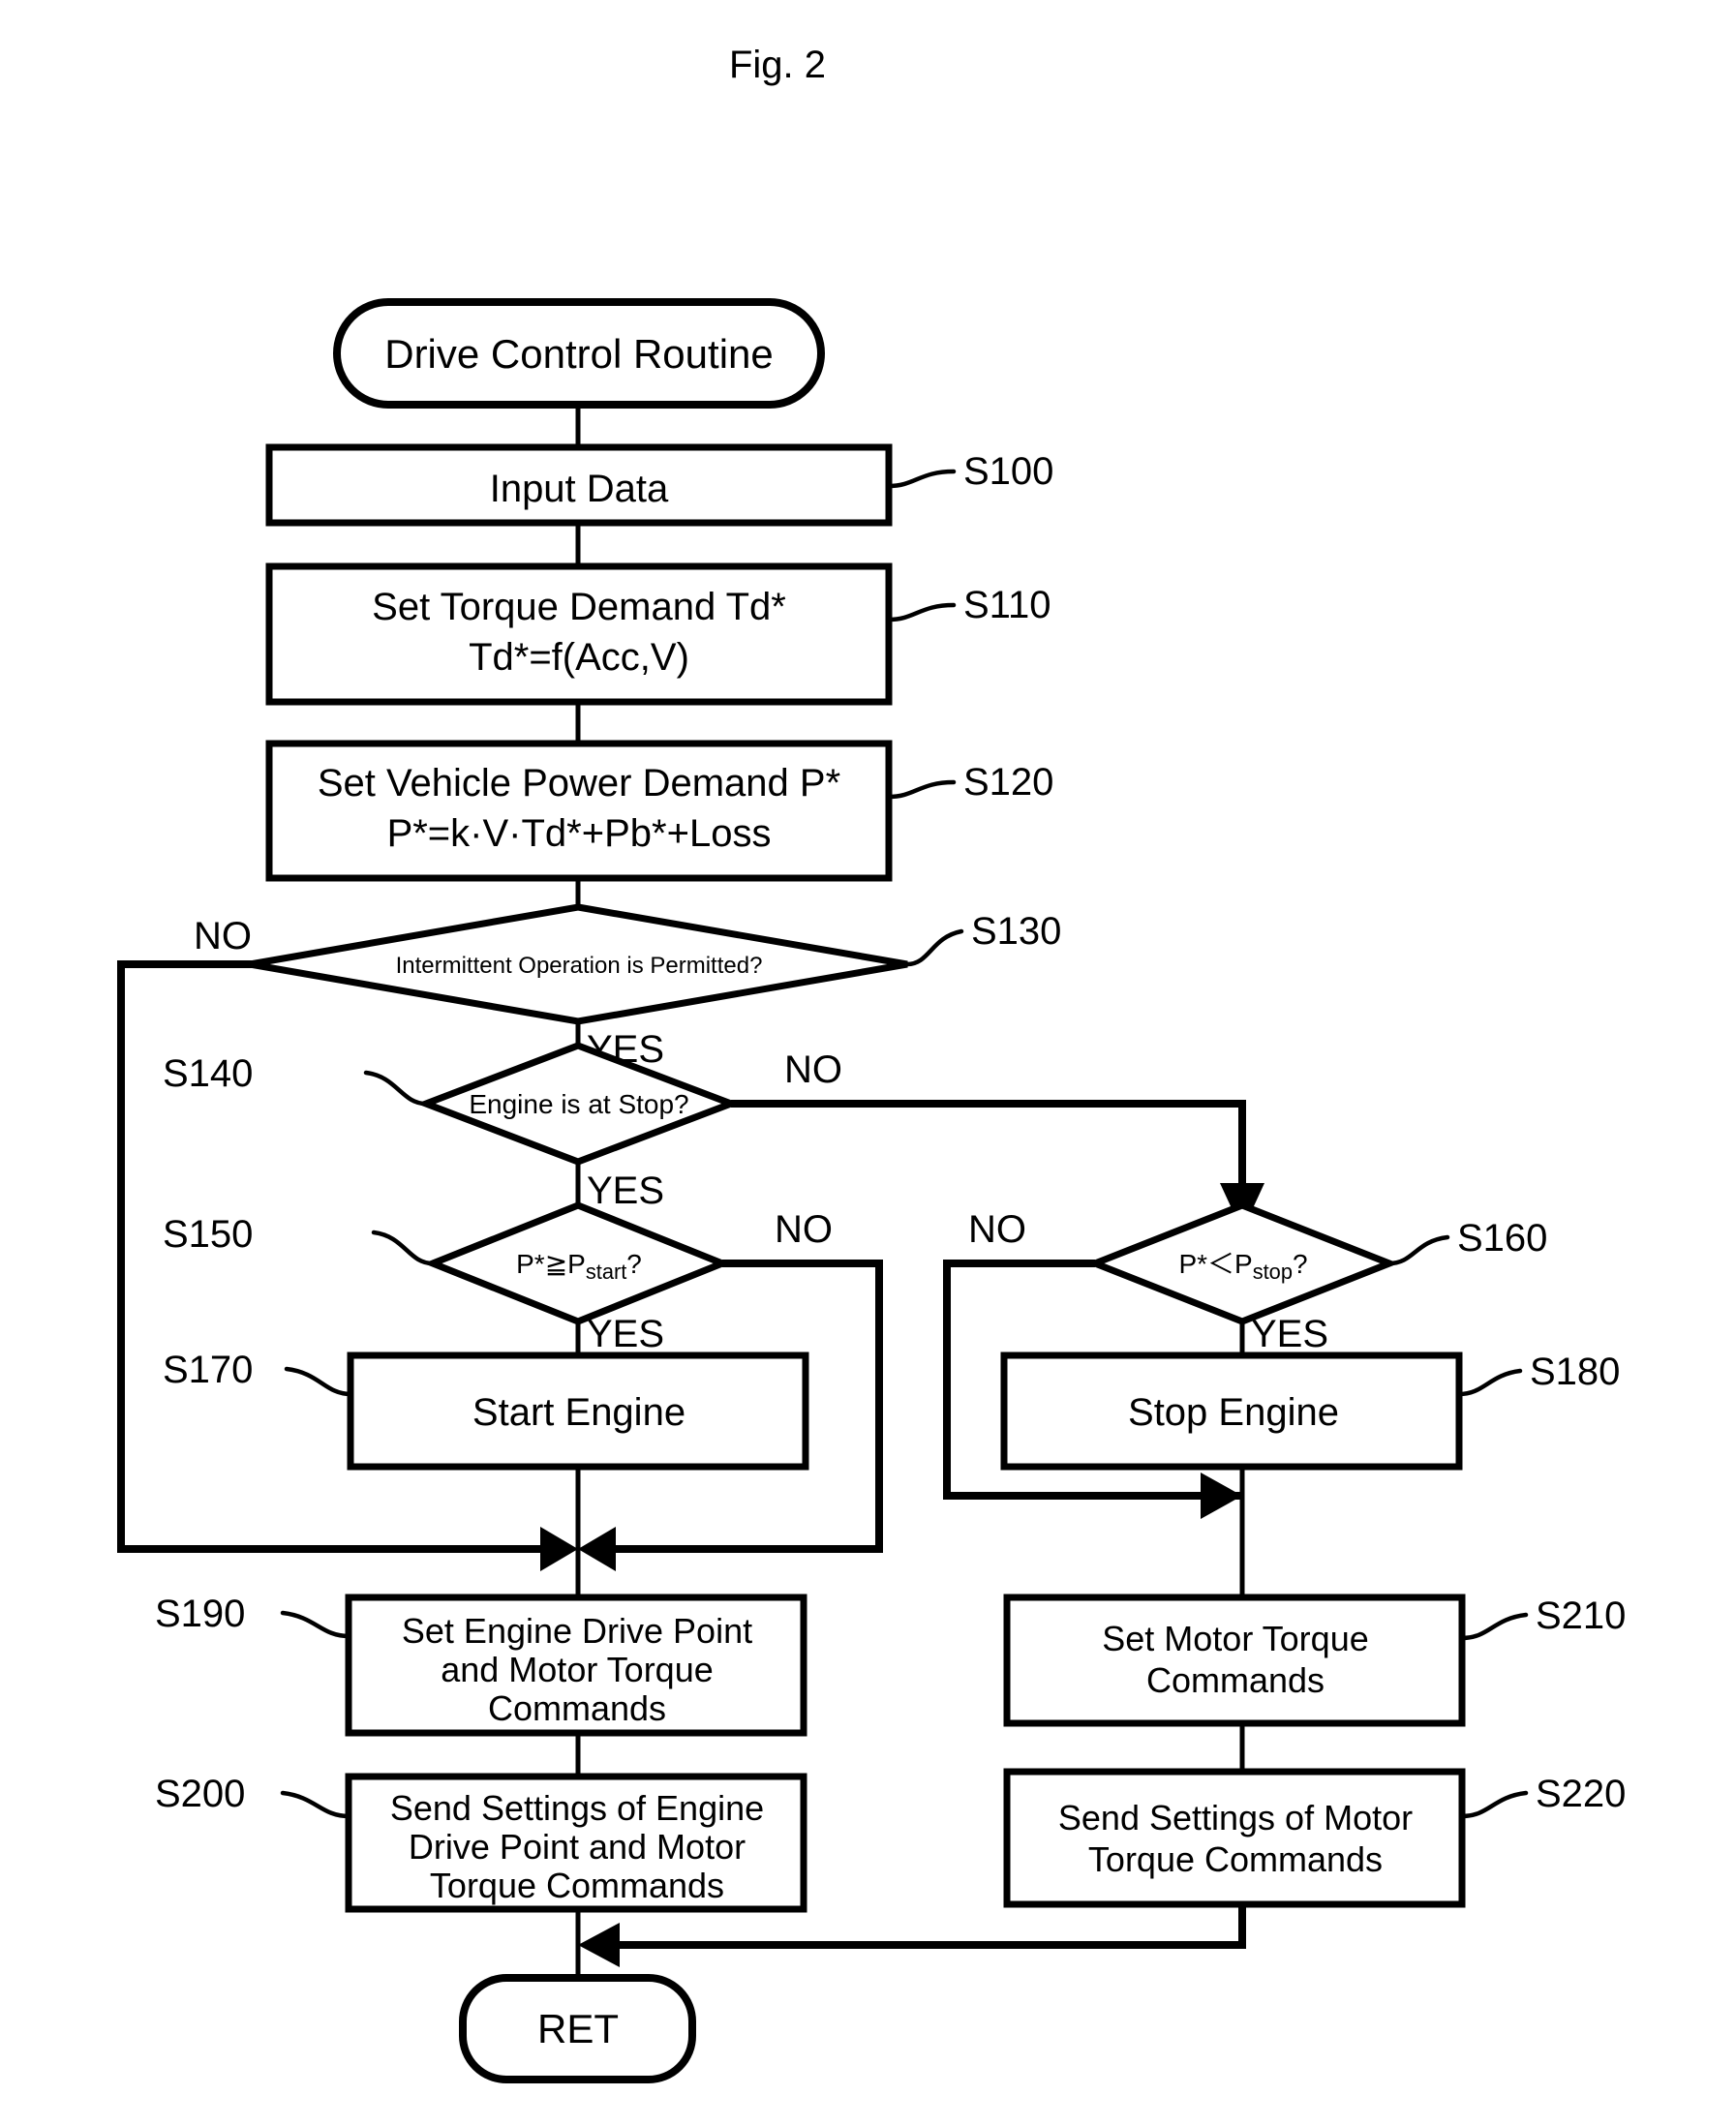 This screenshot has height=2126, width=1736. What do you see at coordinates (1494, 1627) in the screenshot?
I see `leader-s210` at bounding box center [1494, 1627].